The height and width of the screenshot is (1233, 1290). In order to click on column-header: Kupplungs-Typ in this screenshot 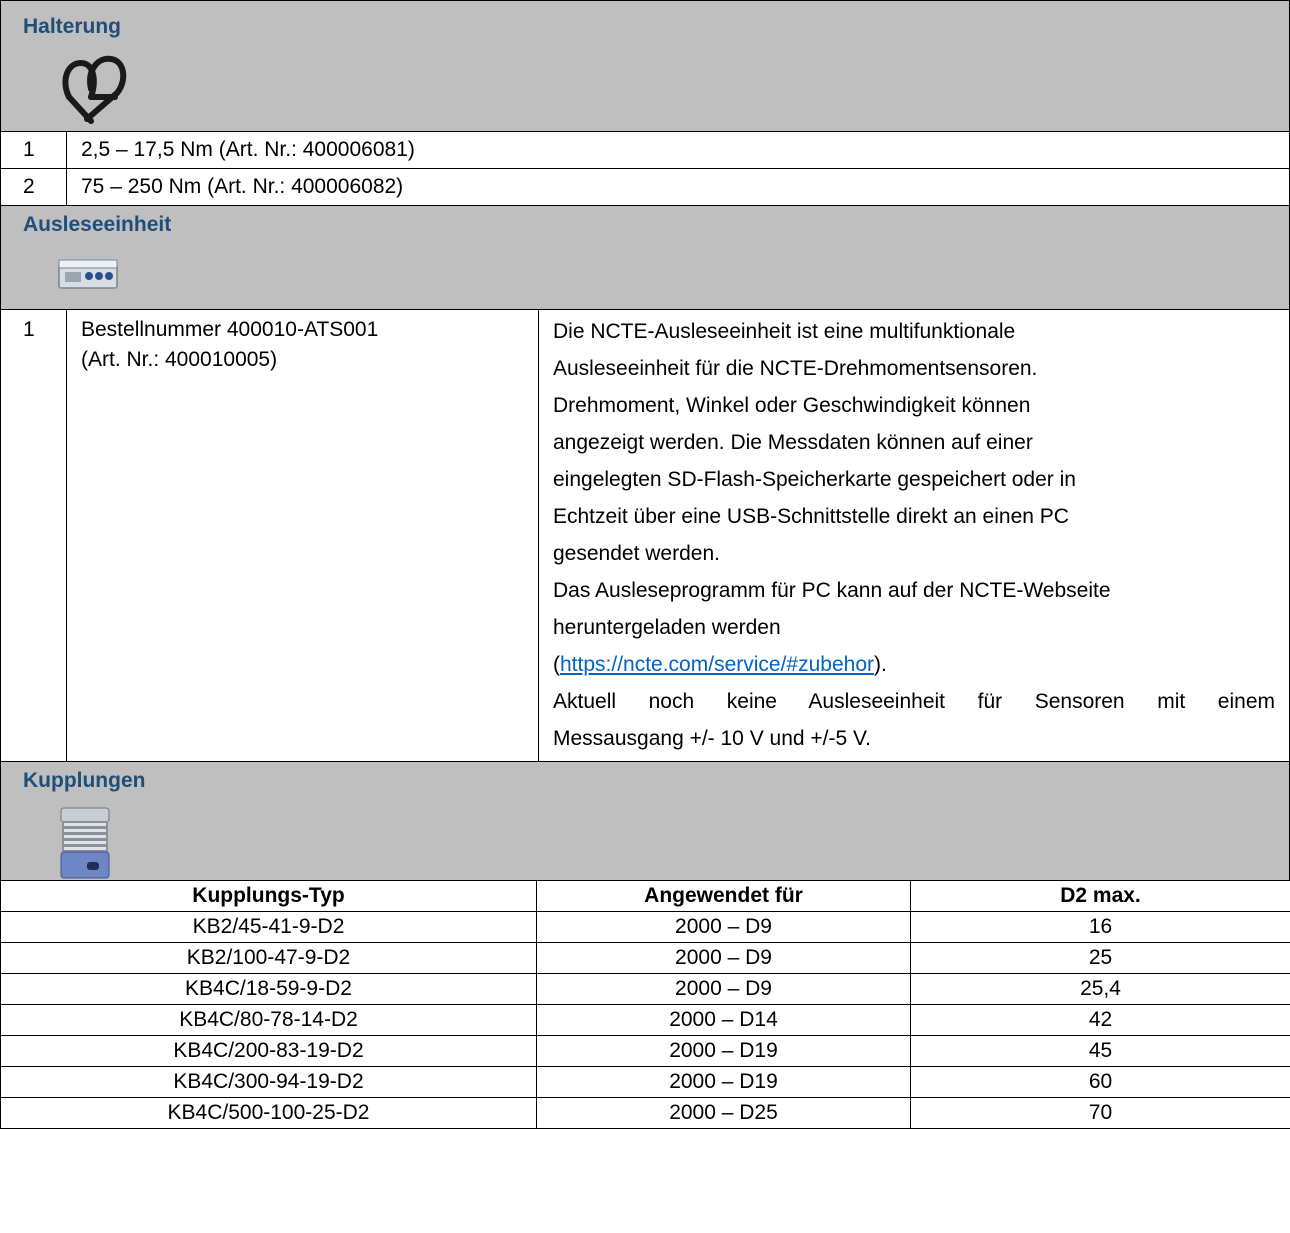, I will do `click(268, 896)`.